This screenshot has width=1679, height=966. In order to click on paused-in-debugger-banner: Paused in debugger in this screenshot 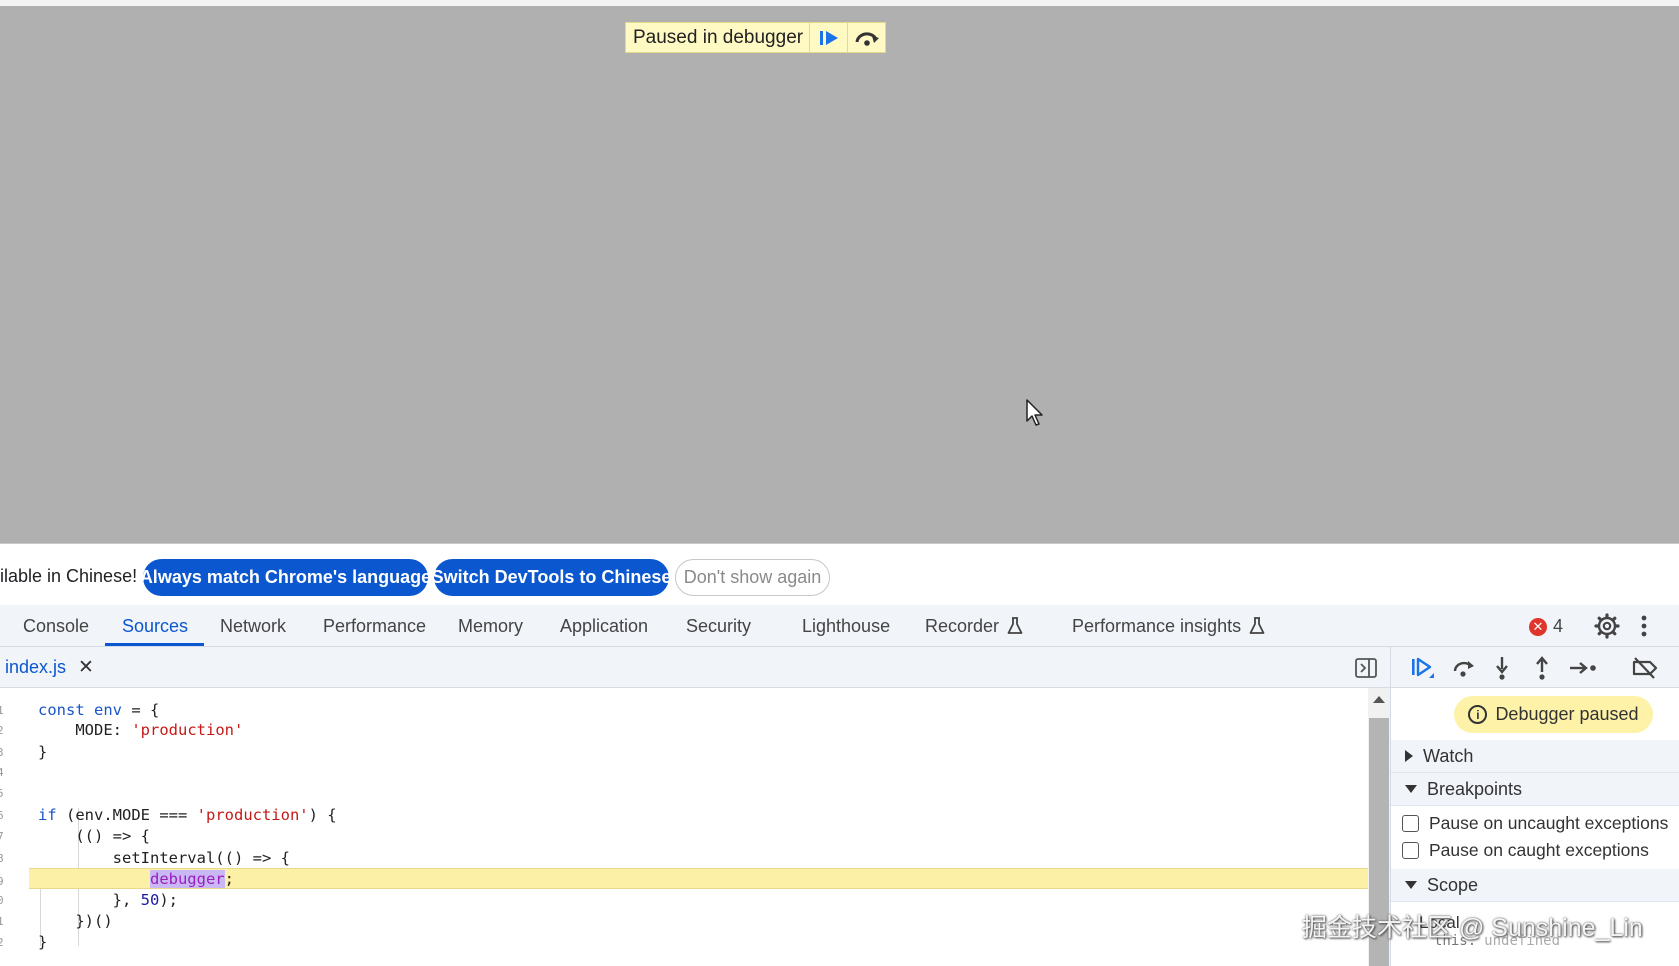, I will do `click(756, 37)`.